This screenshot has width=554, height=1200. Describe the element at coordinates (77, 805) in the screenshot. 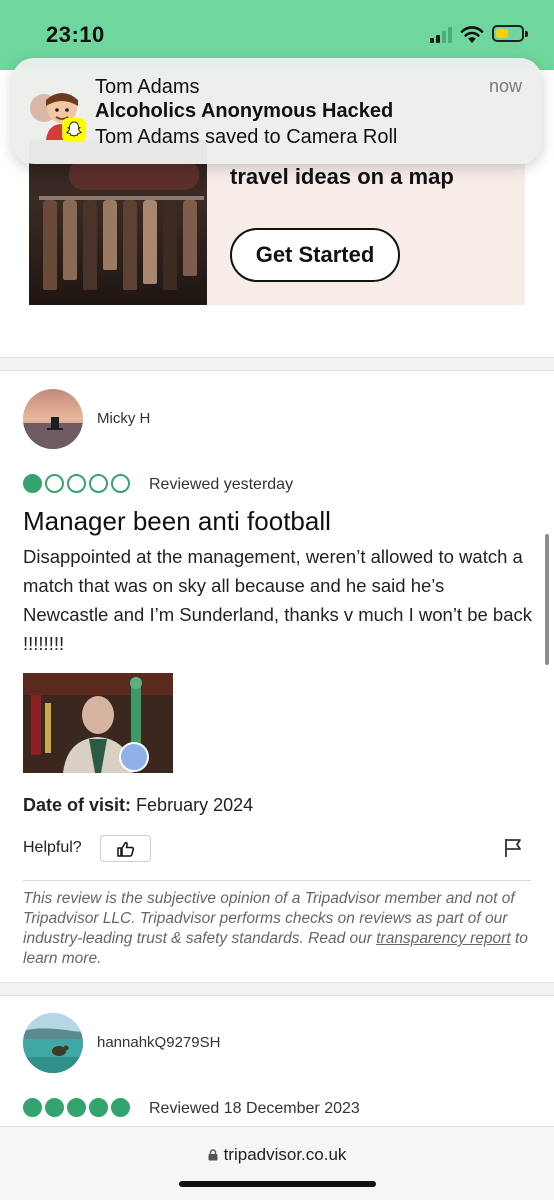

I see `visit-label: Date of visit:` at that location.